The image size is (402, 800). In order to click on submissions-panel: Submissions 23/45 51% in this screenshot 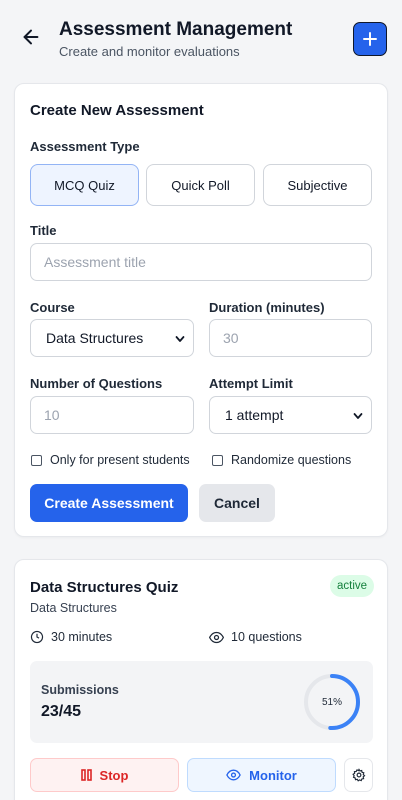, I will do `click(201, 702)`.